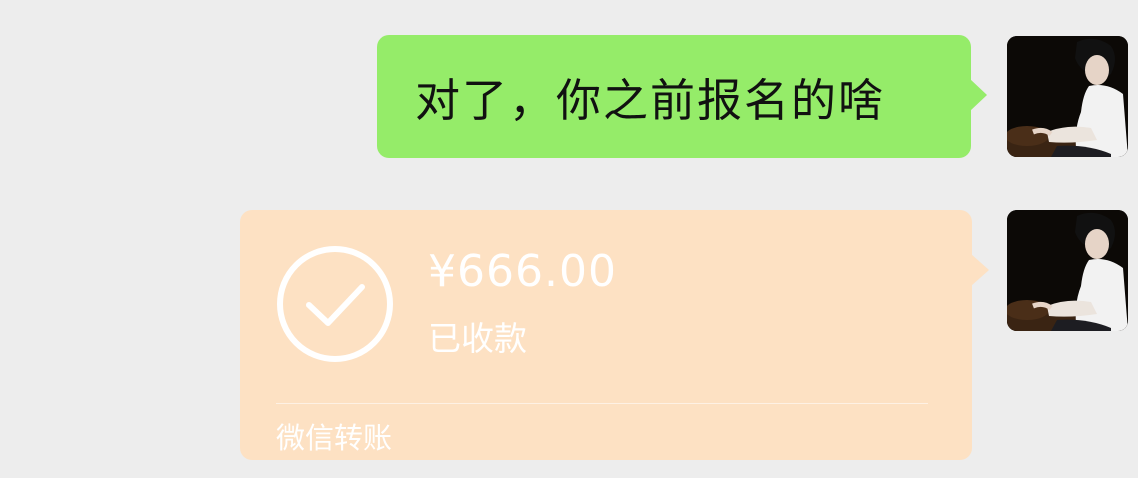 The image size is (1138, 478). I want to click on text-message-bubble: 对了，你之前报名的啥, so click(682, 96).